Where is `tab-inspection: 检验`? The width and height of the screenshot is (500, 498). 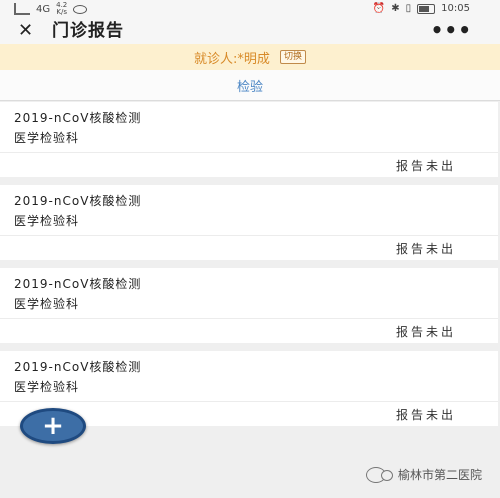 tab-inspection: 检验 is located at coordinates (250, 85).